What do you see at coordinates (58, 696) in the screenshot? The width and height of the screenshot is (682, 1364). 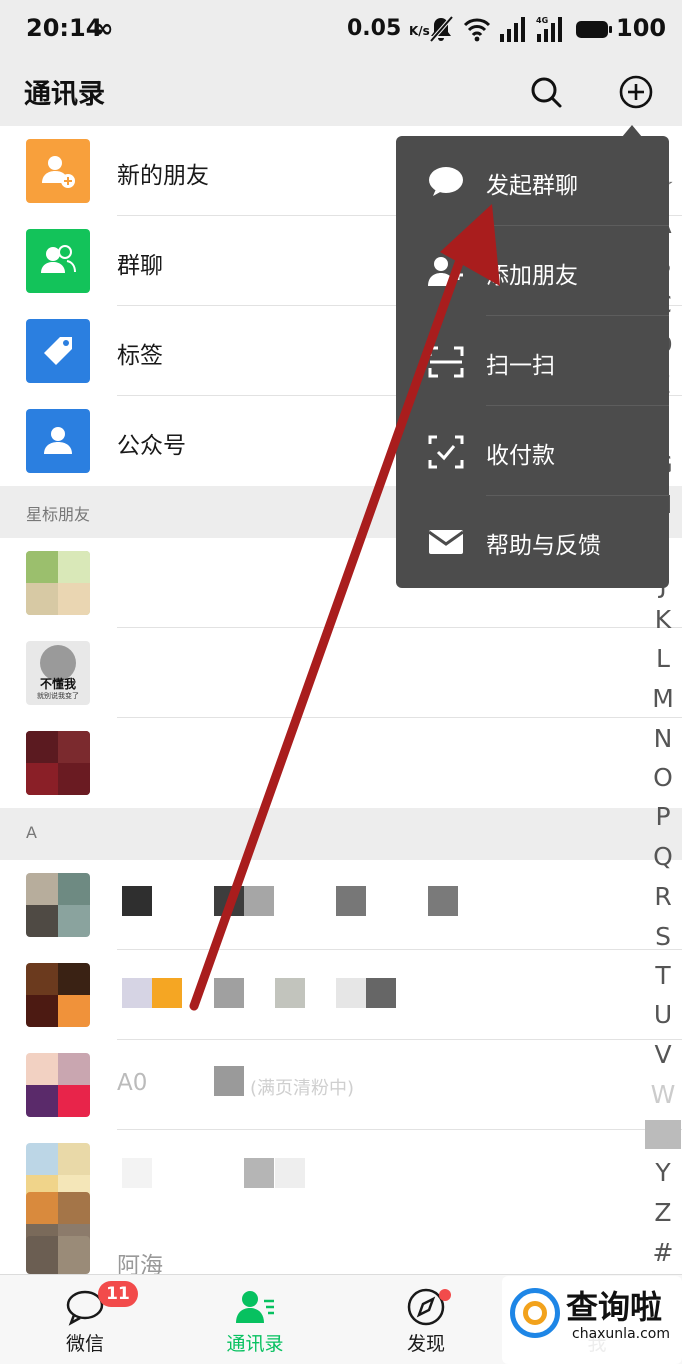 I see `avatar-subtext: 就别说我变了` at bounding box center [58, 696].